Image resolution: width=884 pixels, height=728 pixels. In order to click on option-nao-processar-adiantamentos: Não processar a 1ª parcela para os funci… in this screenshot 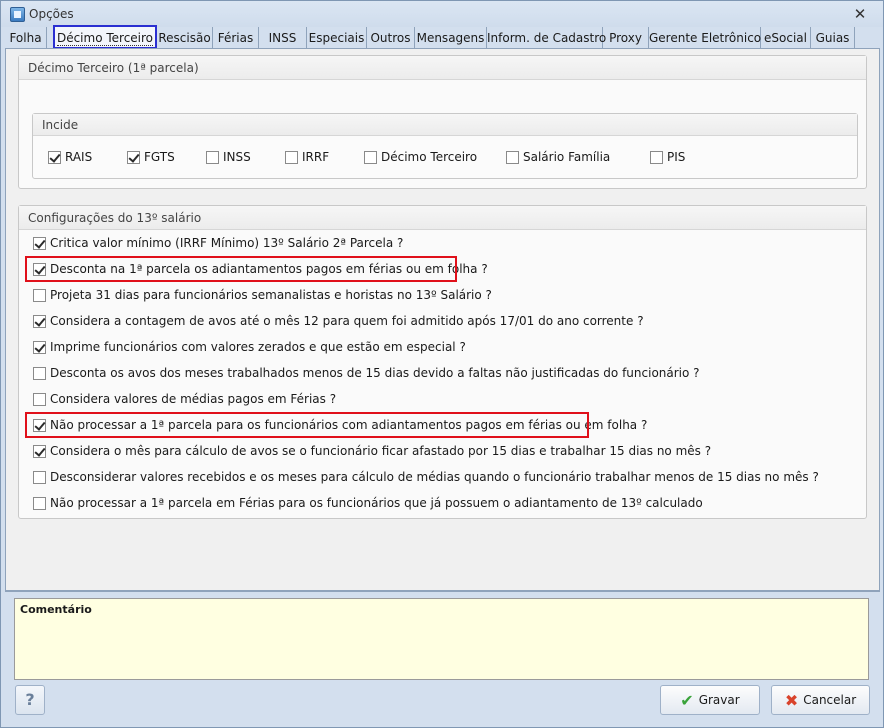, I will do `click(340, 425)`.